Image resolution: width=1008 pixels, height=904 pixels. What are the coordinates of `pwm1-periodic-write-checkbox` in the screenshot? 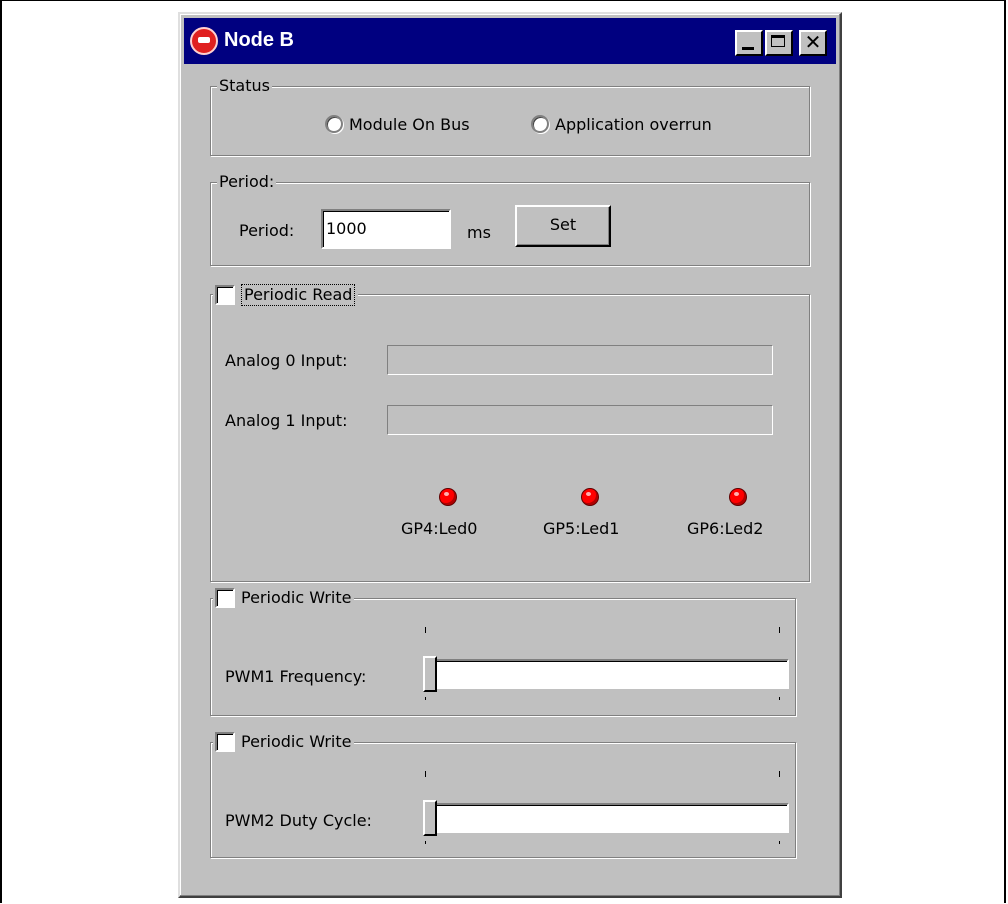 It's located at (225, 598).